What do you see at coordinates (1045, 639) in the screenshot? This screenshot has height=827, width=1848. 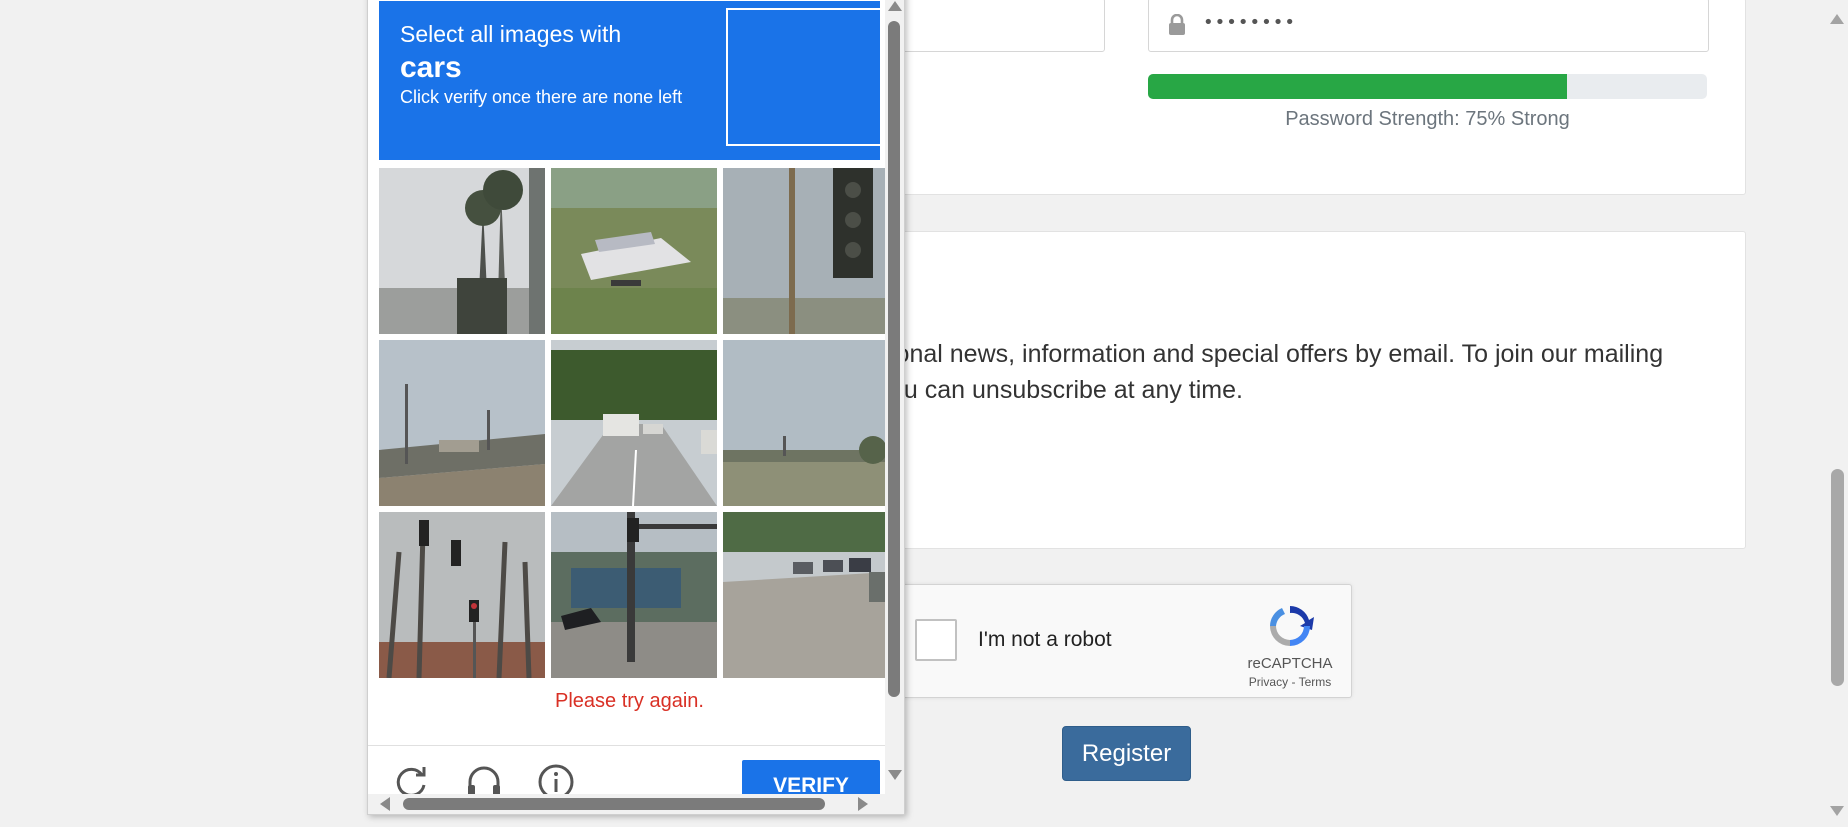 I see `recaptcha-label: I'm not a robot` at bounding box center [1045, 639].